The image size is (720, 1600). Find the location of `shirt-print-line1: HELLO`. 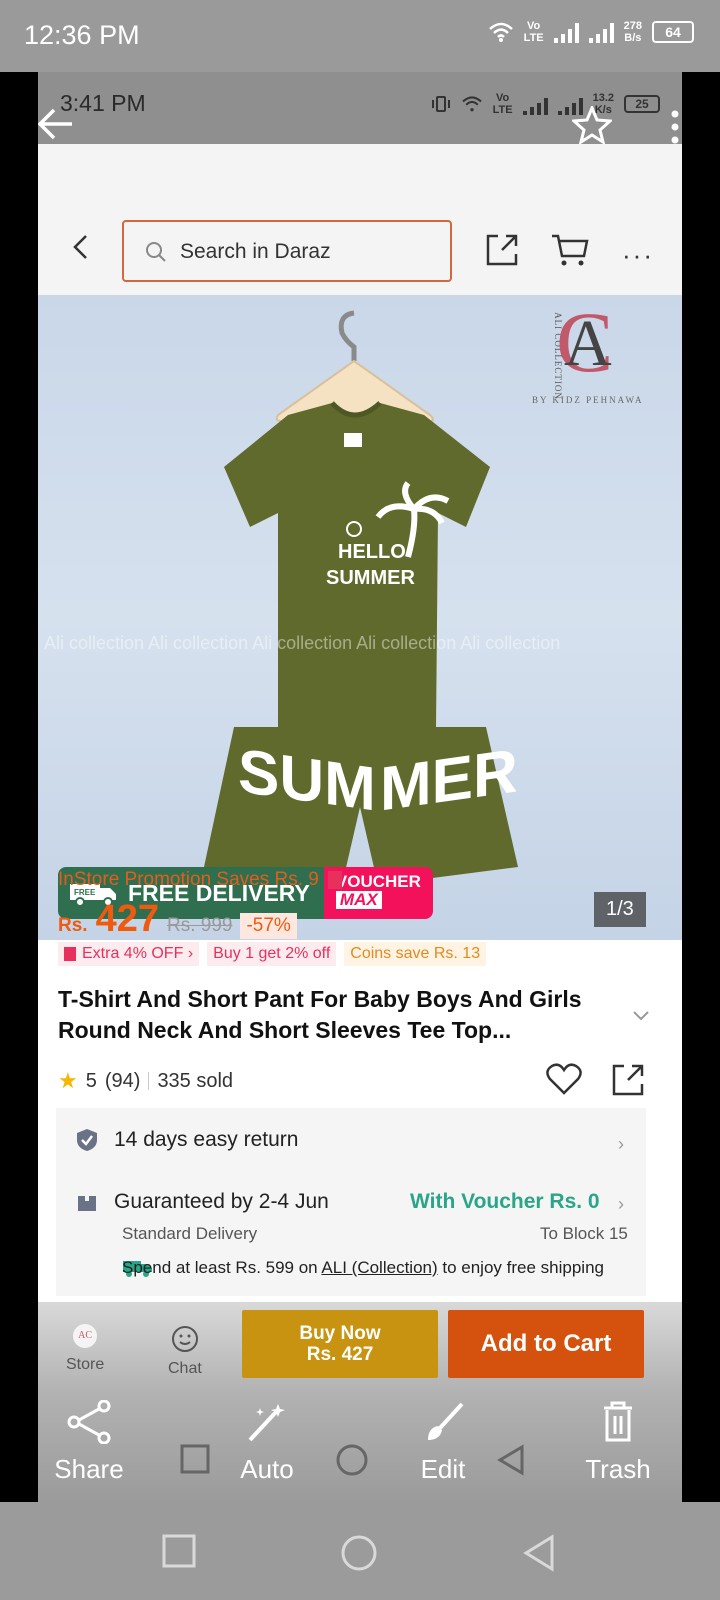

shirt-print-line1: HELLO is located at coordinates (372, 552).